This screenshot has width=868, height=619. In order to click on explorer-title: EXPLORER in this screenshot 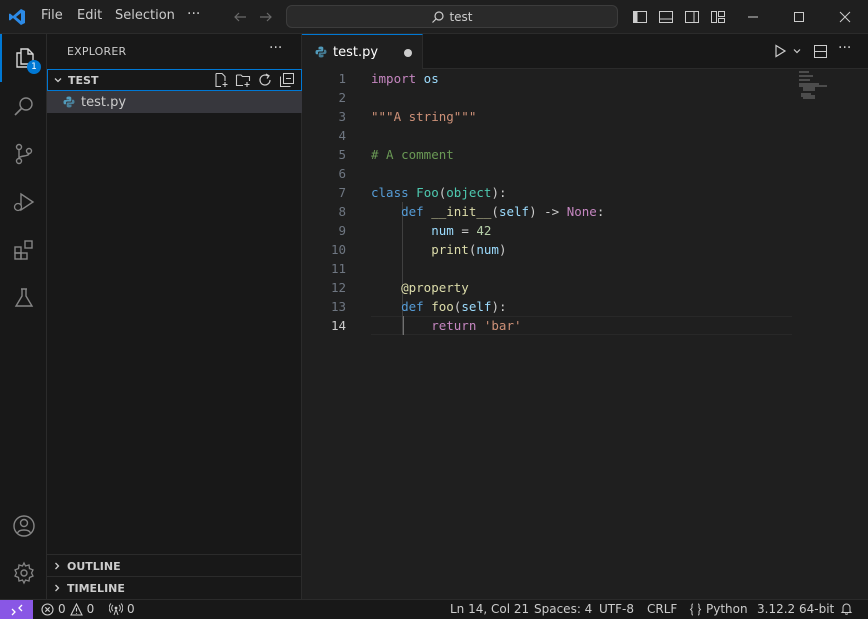, I will do `click(97, 51)`.